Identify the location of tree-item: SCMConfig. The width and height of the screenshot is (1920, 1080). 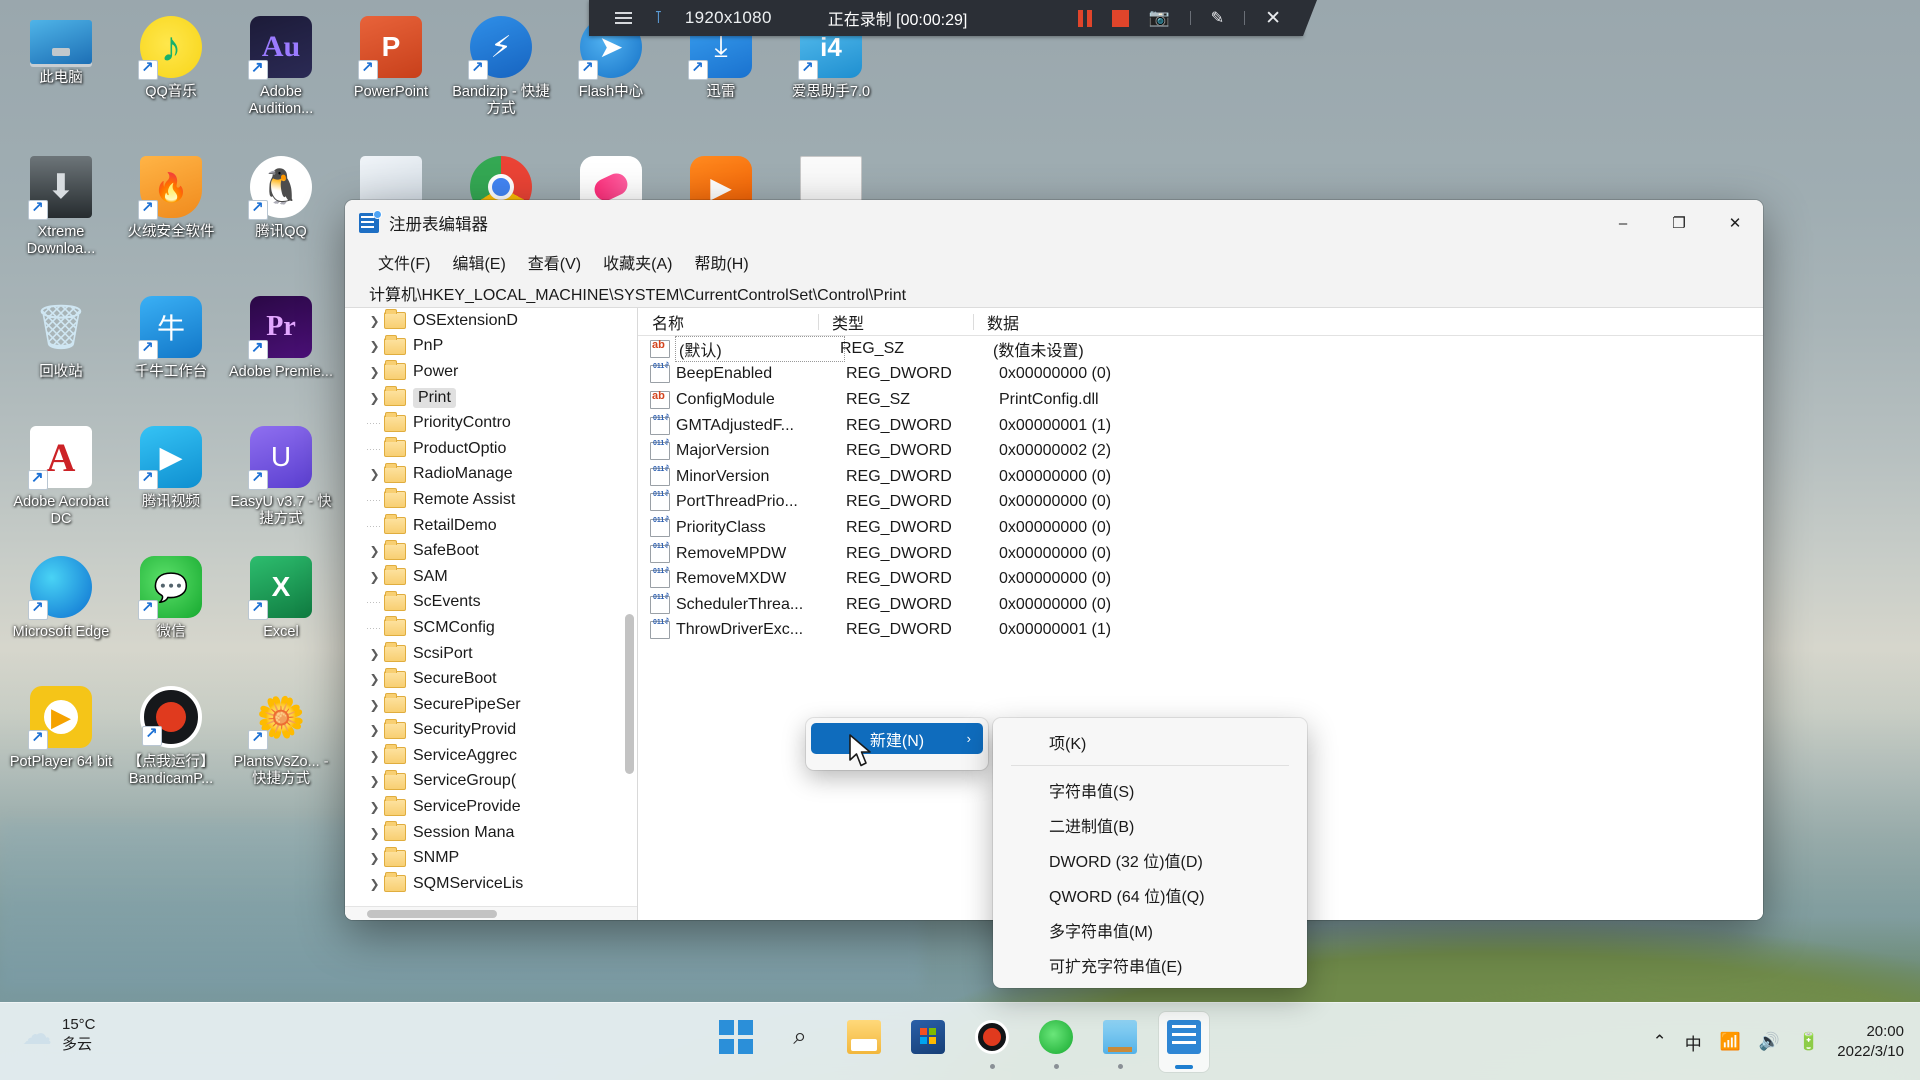
(491, 628).